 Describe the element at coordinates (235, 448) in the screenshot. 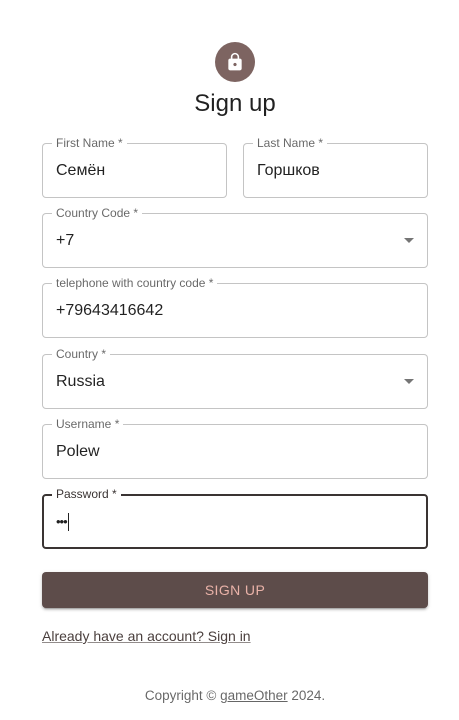

I see `username-field: Username * Polew` at that location.